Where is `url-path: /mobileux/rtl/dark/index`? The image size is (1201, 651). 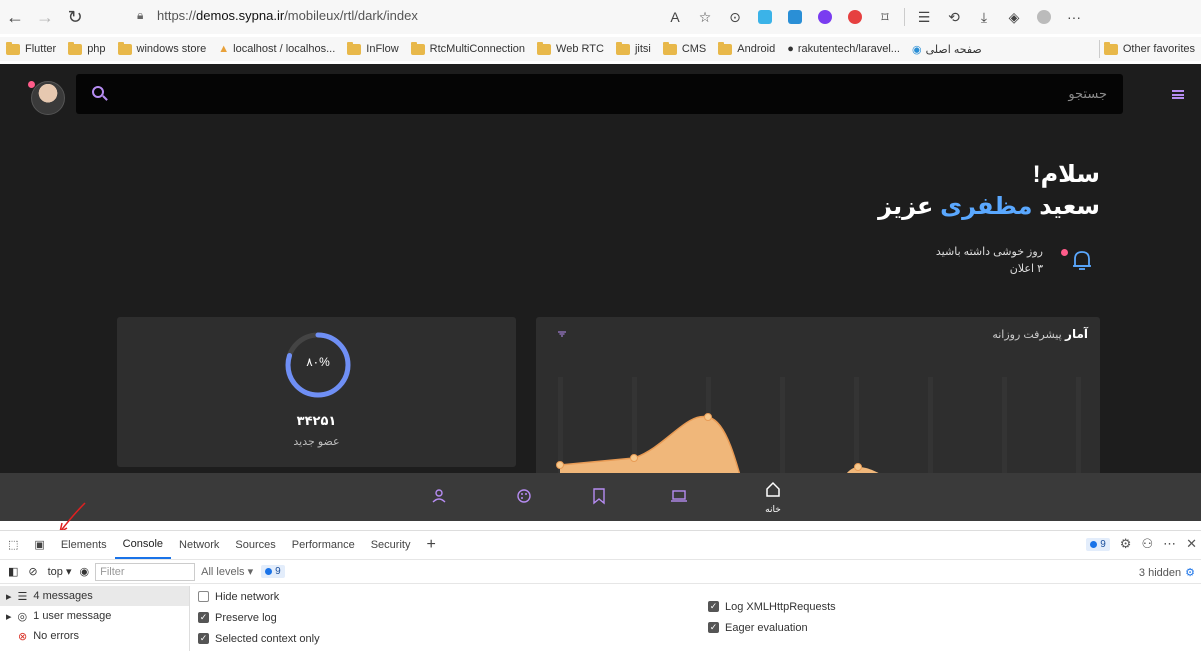 url-path: /mobileux/rtl/dark/index is located at coordinates (351, 15).